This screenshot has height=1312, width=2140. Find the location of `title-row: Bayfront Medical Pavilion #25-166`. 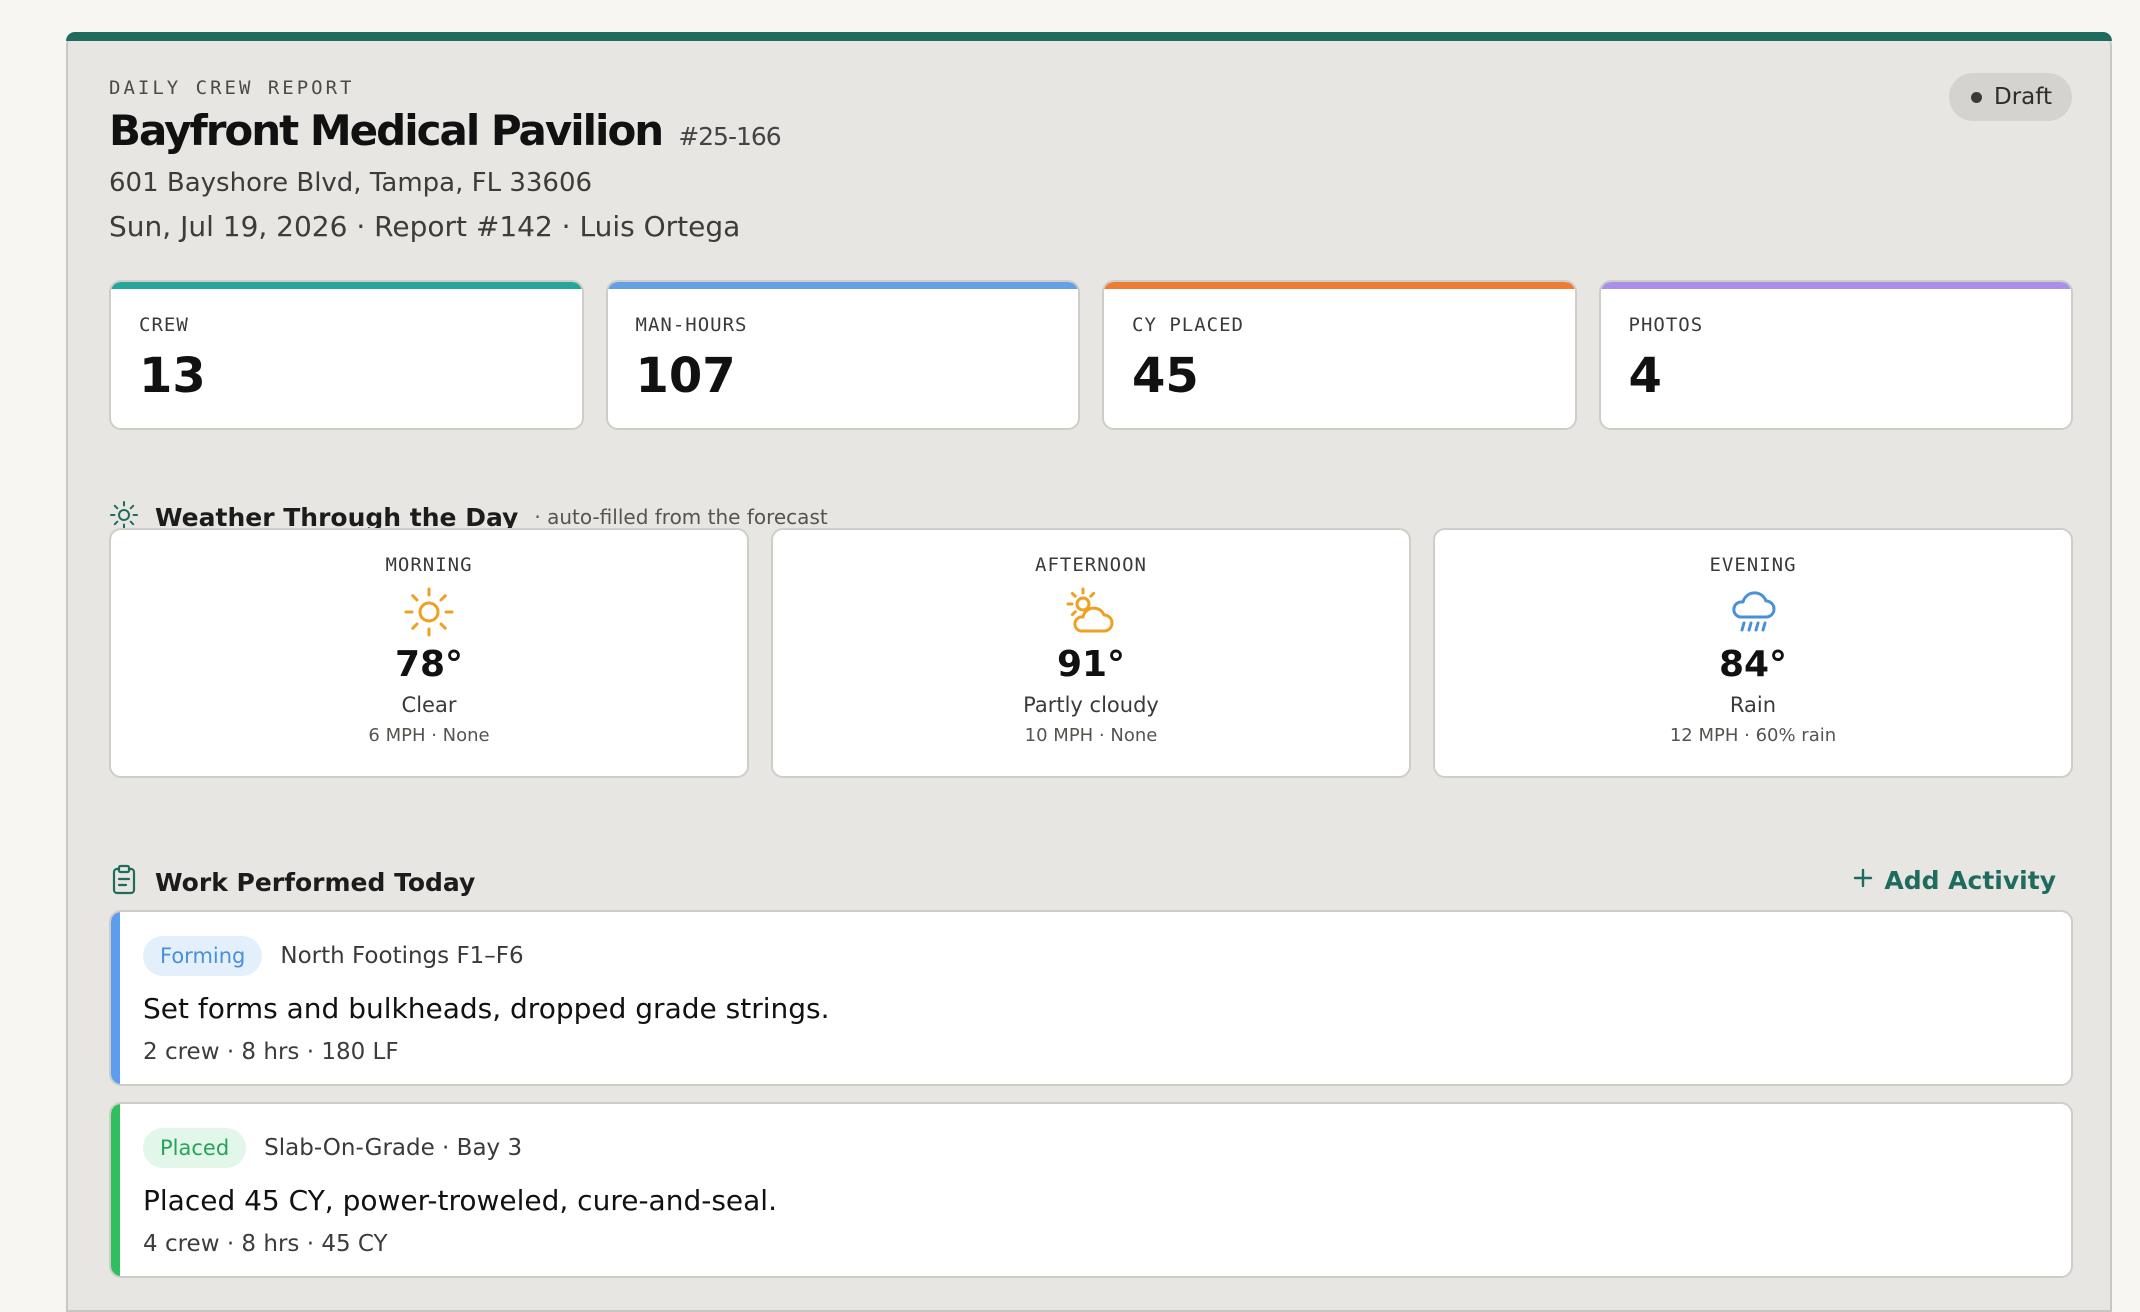

title-row: Bayfront Medical Pavilion #25-166 is located at coordinates (445, 130).